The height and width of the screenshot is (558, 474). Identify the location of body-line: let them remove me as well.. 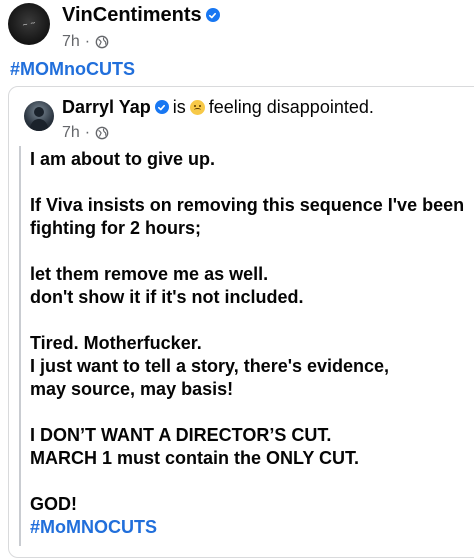
(149, 274).